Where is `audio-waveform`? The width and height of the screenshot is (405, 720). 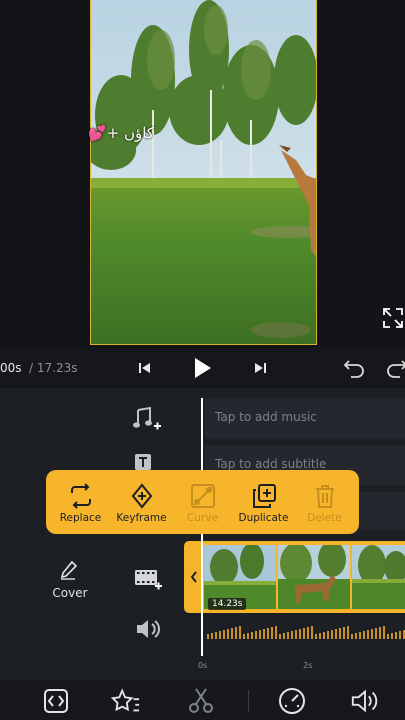
audio-waveform is located at coordinates (305, 631).